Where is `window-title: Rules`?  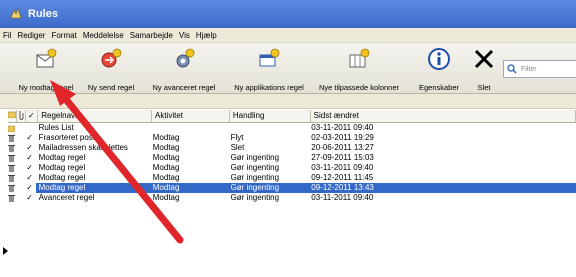
window-title: Rules is located at coordinates (43, 14).